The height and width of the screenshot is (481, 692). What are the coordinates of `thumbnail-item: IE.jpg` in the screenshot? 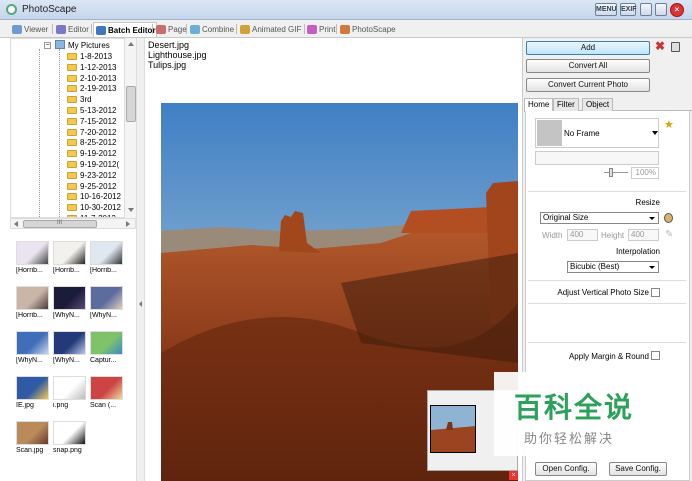 It's located at (33, 395).